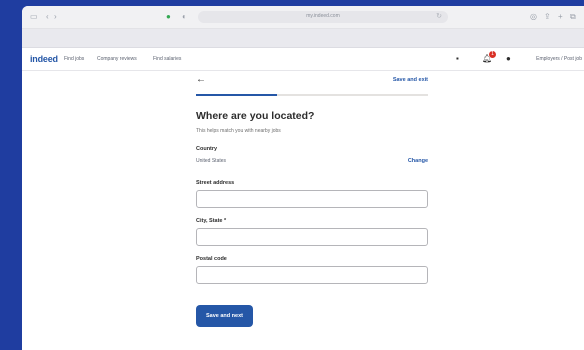 This screenshot has height=350, width=584. Describe the element at coordinates (47, 17) in the screenshot. I see `back-nav-icon: ‹` at that location.